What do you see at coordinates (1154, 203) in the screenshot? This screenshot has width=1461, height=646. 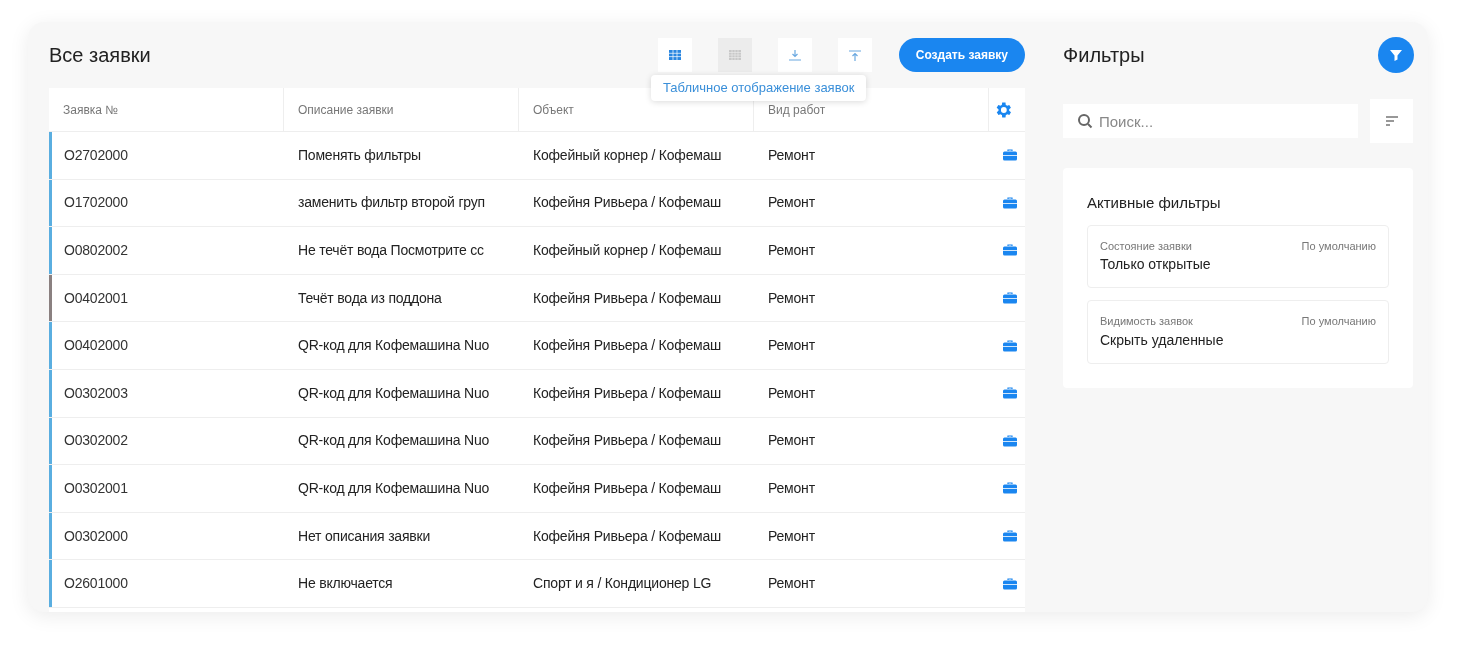 I see `active-filters-title: Активные фильтры` at bounding box center [1154, 203].